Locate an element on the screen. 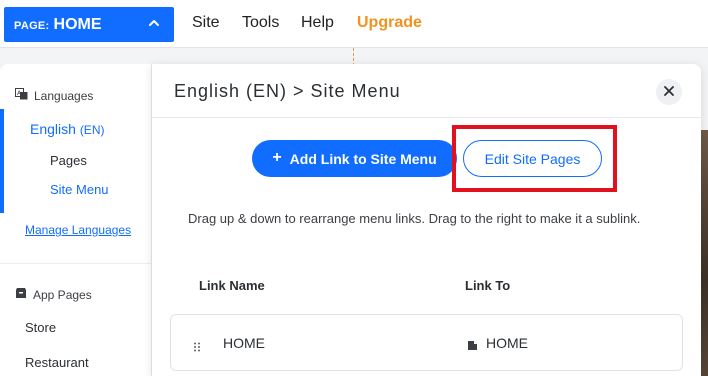  close-button is located at coordinates (669, 92).